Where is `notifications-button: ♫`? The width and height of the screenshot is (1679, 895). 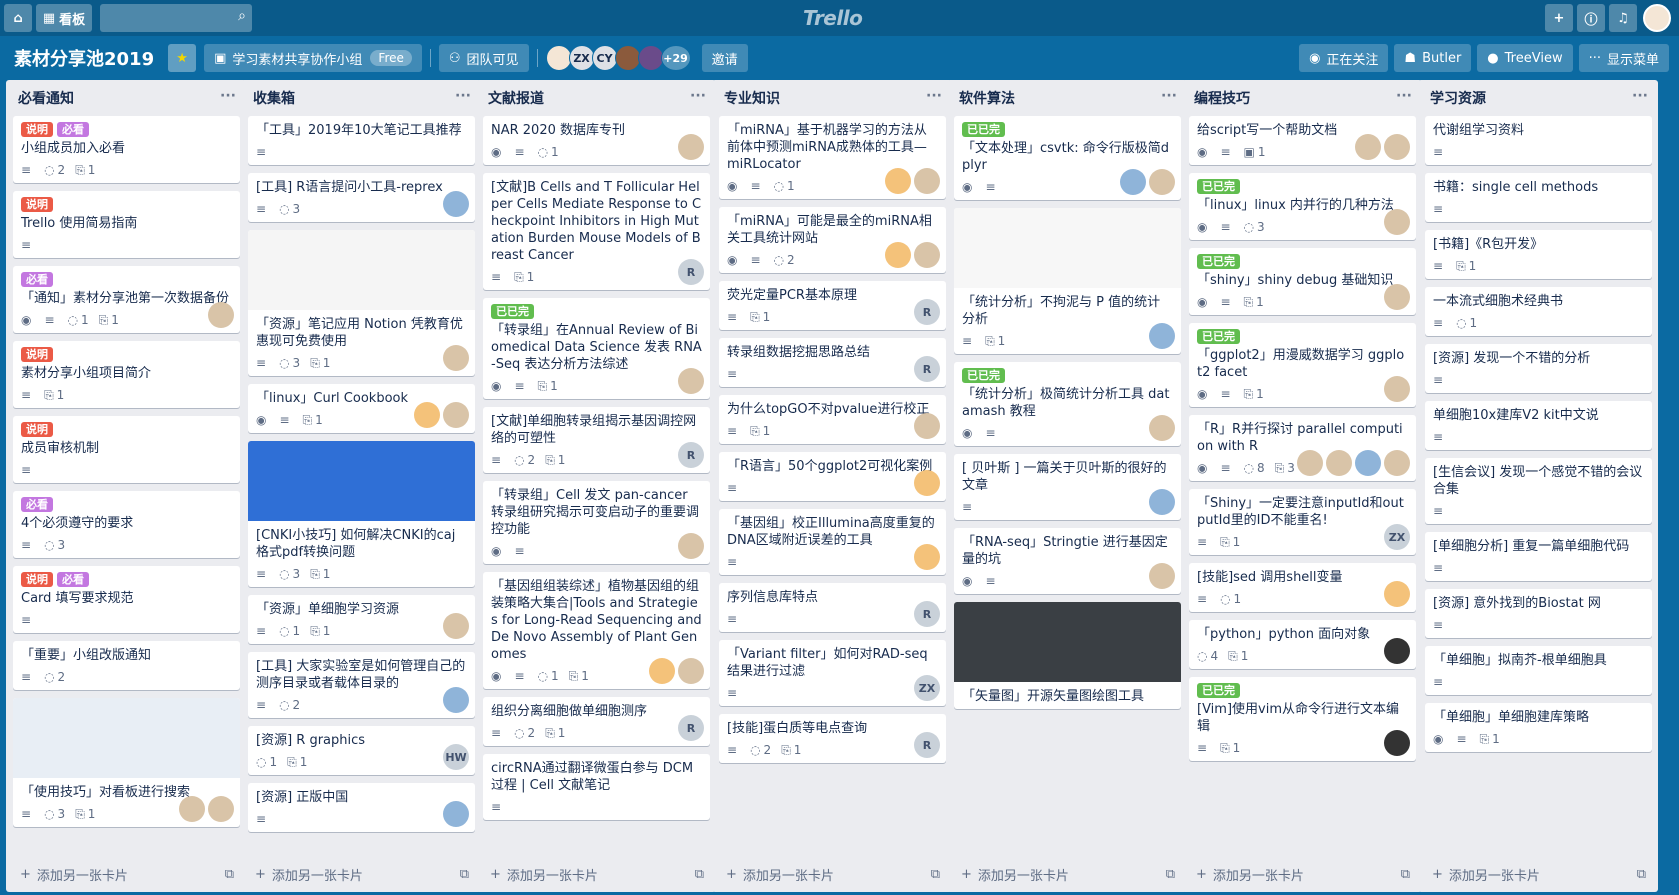
notifications-button: ♫ is located at coordinates (1623, 18).